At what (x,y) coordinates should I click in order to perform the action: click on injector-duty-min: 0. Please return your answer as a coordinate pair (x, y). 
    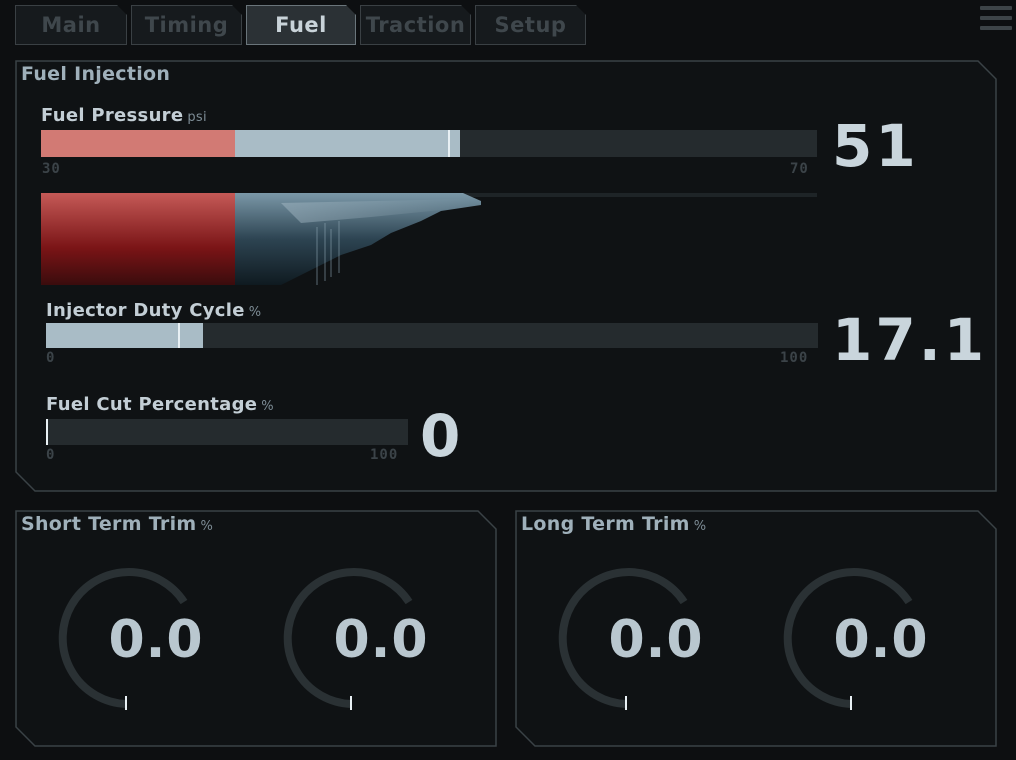
    Looking at the image, I should click on (51, 358).